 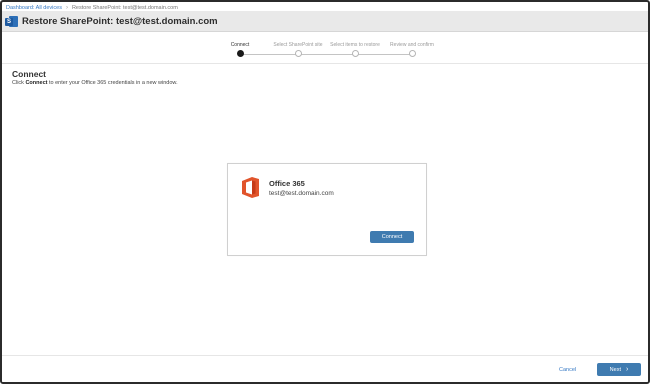 I want to click on wizard-step-label: Review and confirm, so click(x=412, y=45).